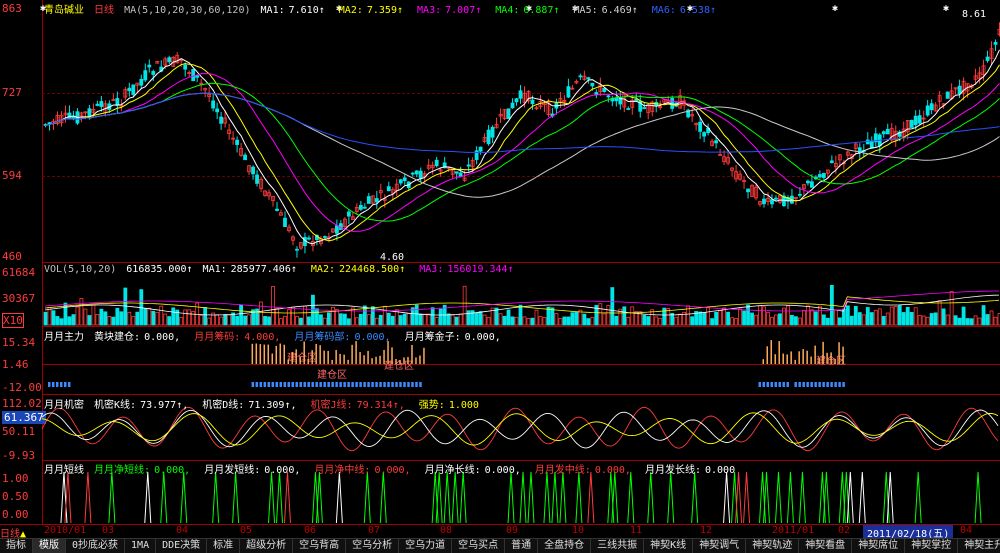  What do you see at coordinates (426, 546) in the screenshot?
I see `tab-item: 空乌力道` at bounding box center [426, 546].